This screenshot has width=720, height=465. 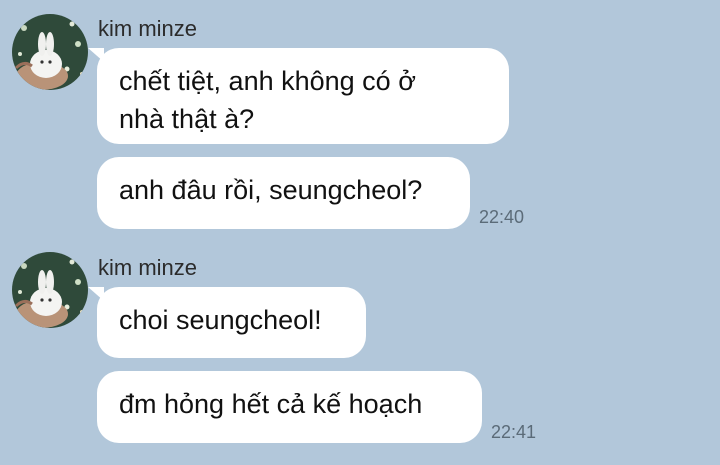 What do you see at coordinates (289, 407) in the screenshot?
I see `message-bubble: đm hỏng hết cả kế hoạch` at bounding box center [289, 407].